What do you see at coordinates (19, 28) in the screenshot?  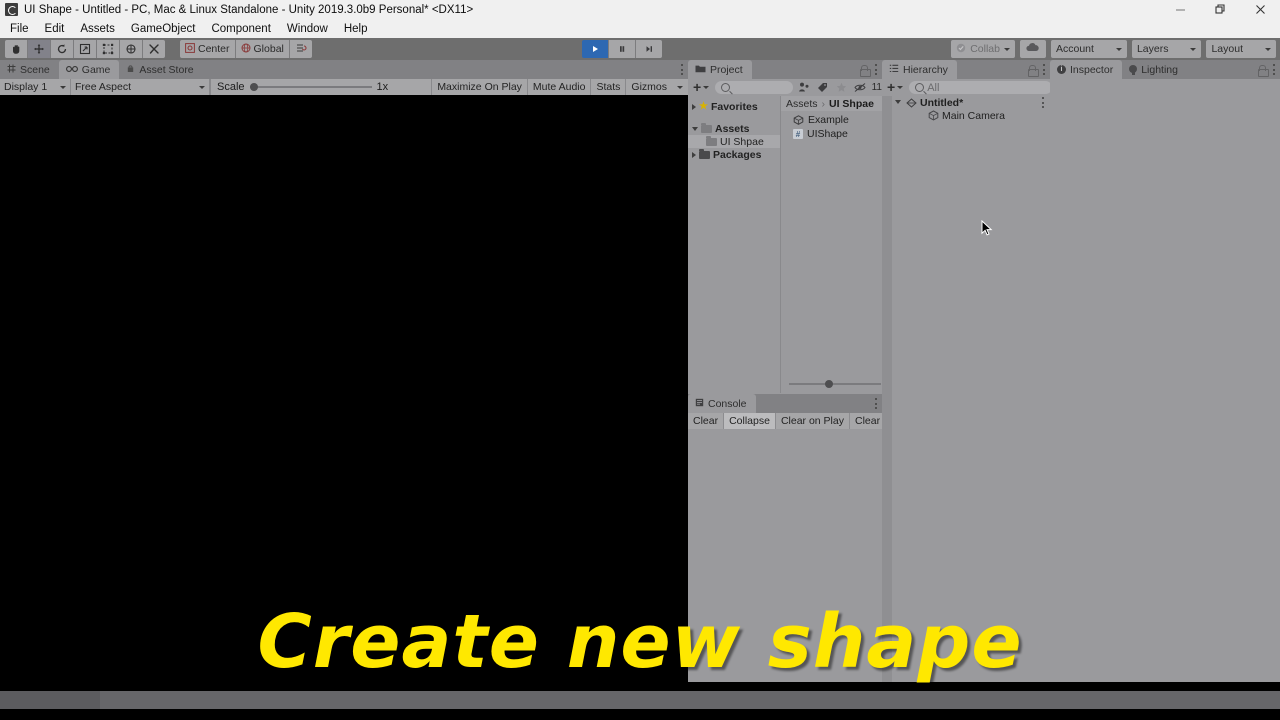 I see `menu-file: File` at bounding box center [19, 28].